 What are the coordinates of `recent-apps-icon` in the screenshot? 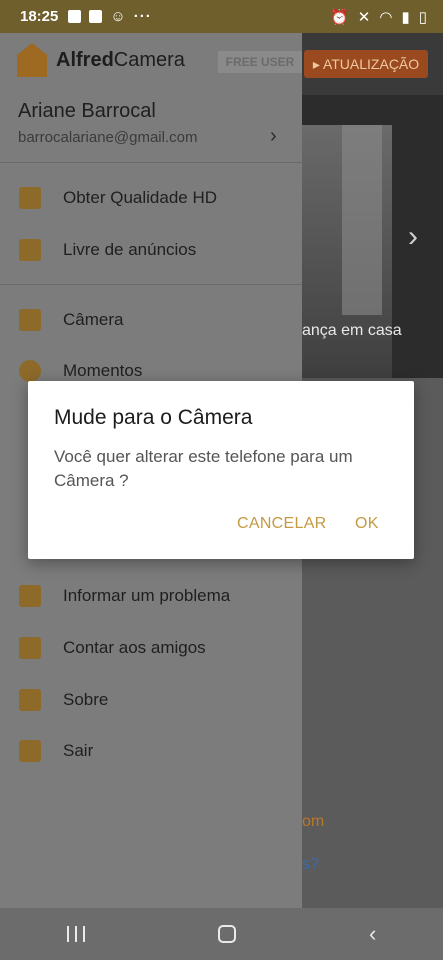 It's located at (75, 934).